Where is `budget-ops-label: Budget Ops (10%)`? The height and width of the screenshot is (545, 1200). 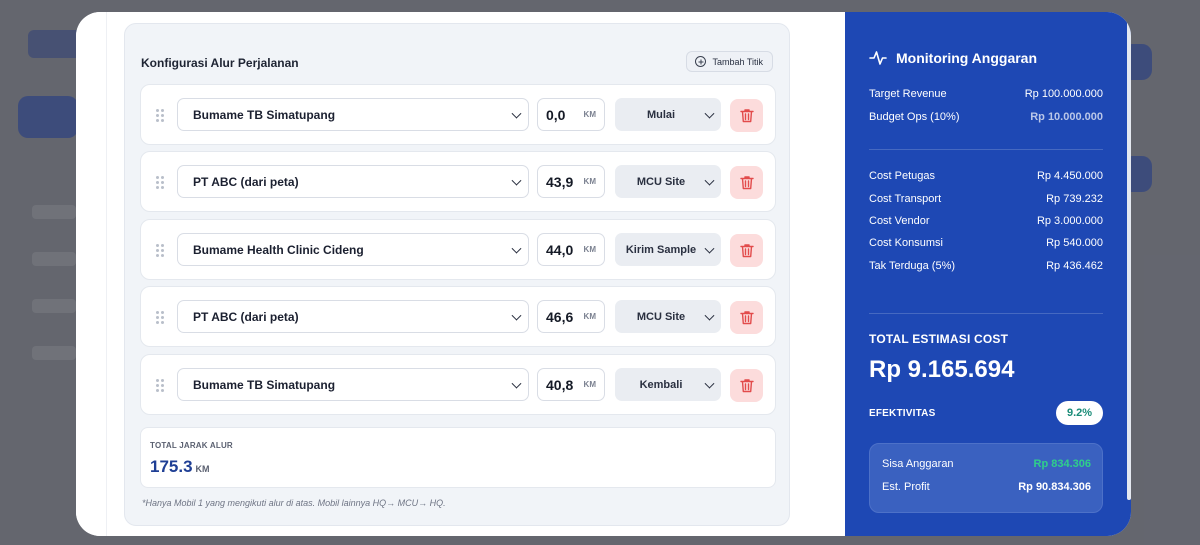 budget-ops-label: Budget Ops (10%) is located at coordinates (914, 117).